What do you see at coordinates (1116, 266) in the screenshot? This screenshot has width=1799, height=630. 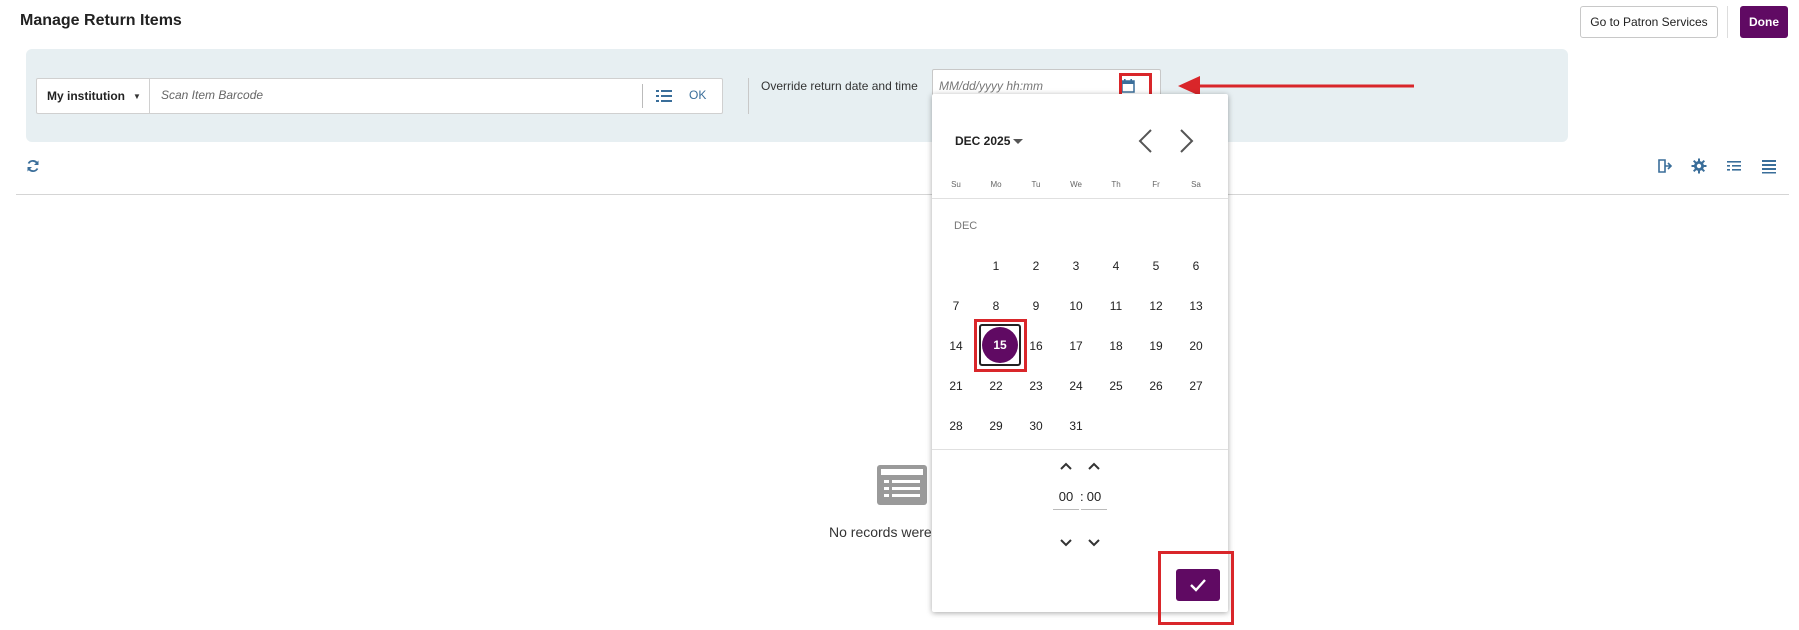 I see `calendar-day: 4` at bounding box center [1116, 266].